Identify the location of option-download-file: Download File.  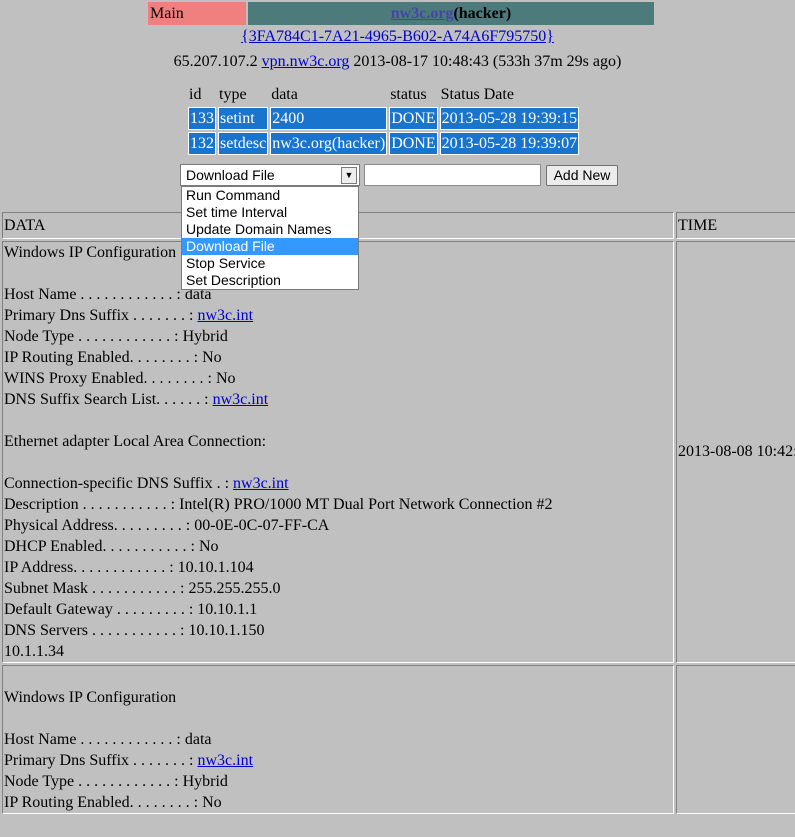
(270, 246).